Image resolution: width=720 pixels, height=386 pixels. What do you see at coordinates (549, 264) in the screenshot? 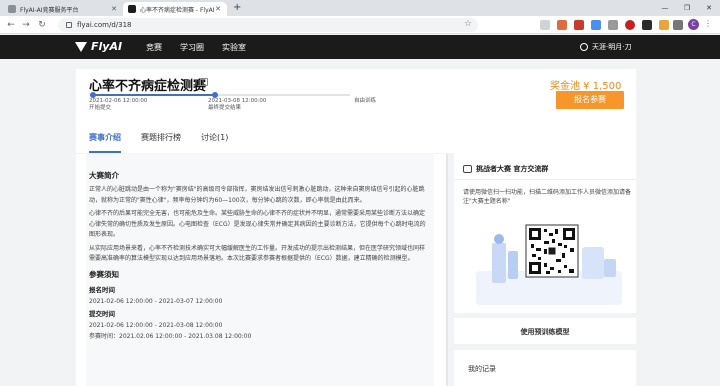
I see `qr-illustration` at bounding box center [549, 264].